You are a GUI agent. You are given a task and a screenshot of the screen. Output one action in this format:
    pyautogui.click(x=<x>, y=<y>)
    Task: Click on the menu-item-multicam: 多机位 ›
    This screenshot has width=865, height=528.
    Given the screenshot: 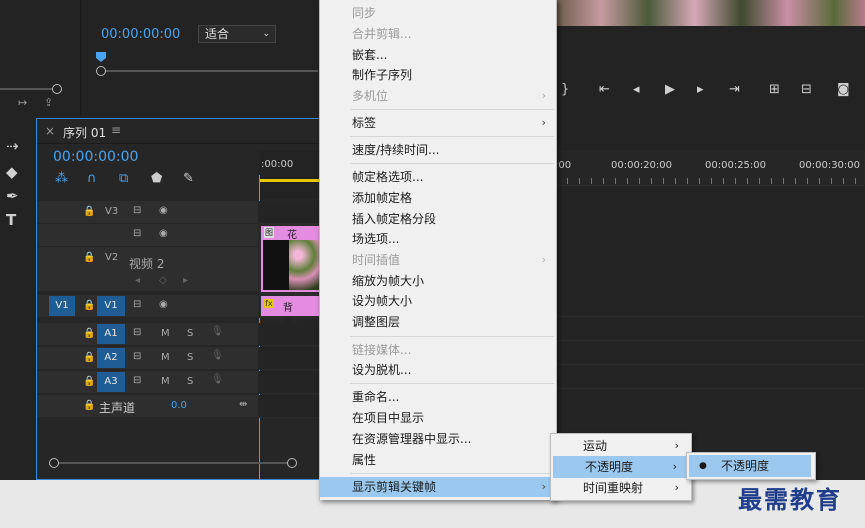 What is the action you would take?
    pyautogui.click(x=438, y=96)
    